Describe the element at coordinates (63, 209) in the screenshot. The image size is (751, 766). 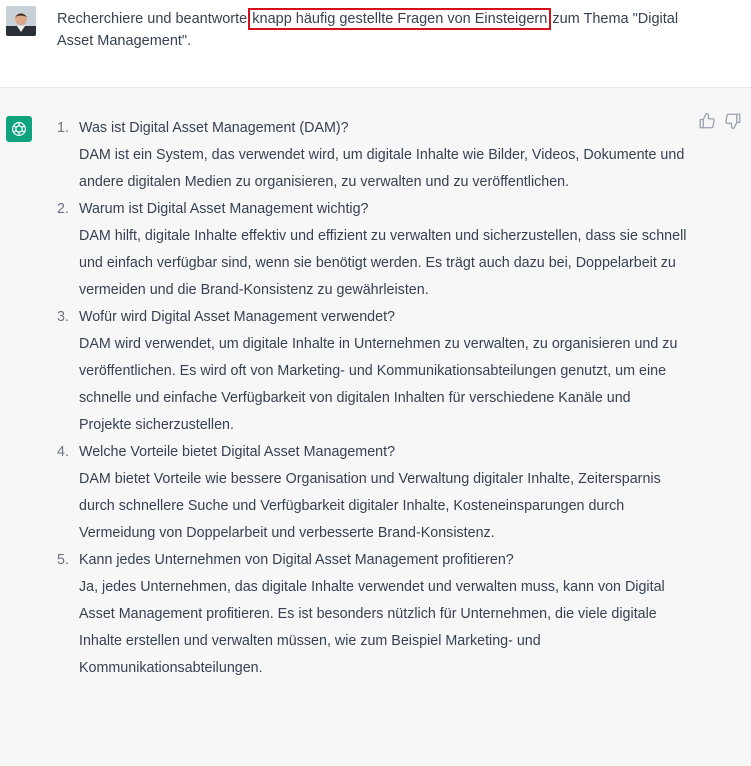
I see `item-number: 2.` at that location.